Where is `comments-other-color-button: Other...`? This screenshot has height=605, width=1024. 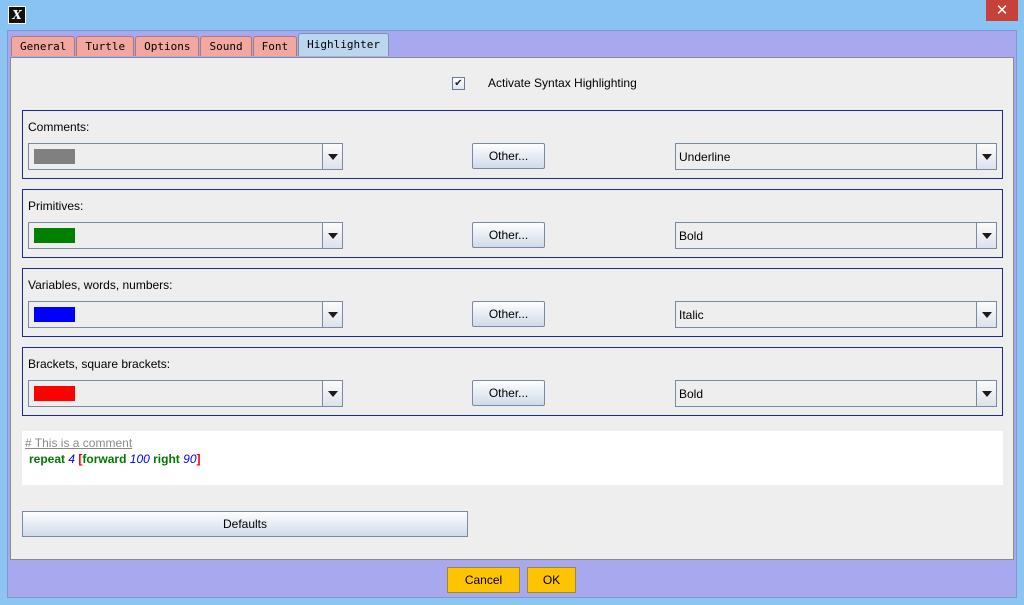 comments-other-color-button: Other... is located at coordinates (508, 156).